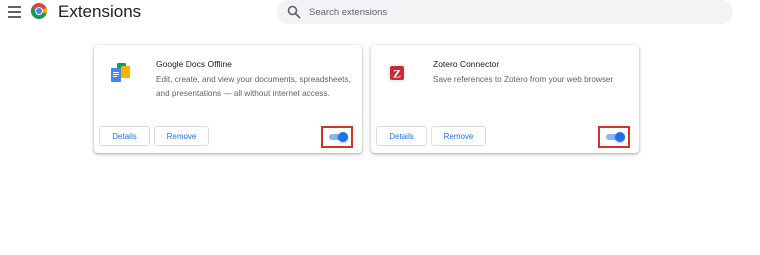  Describe the element at coordinates (466, 64) in the screenshot. I see `extension-name: Zotero Connector` at that location.